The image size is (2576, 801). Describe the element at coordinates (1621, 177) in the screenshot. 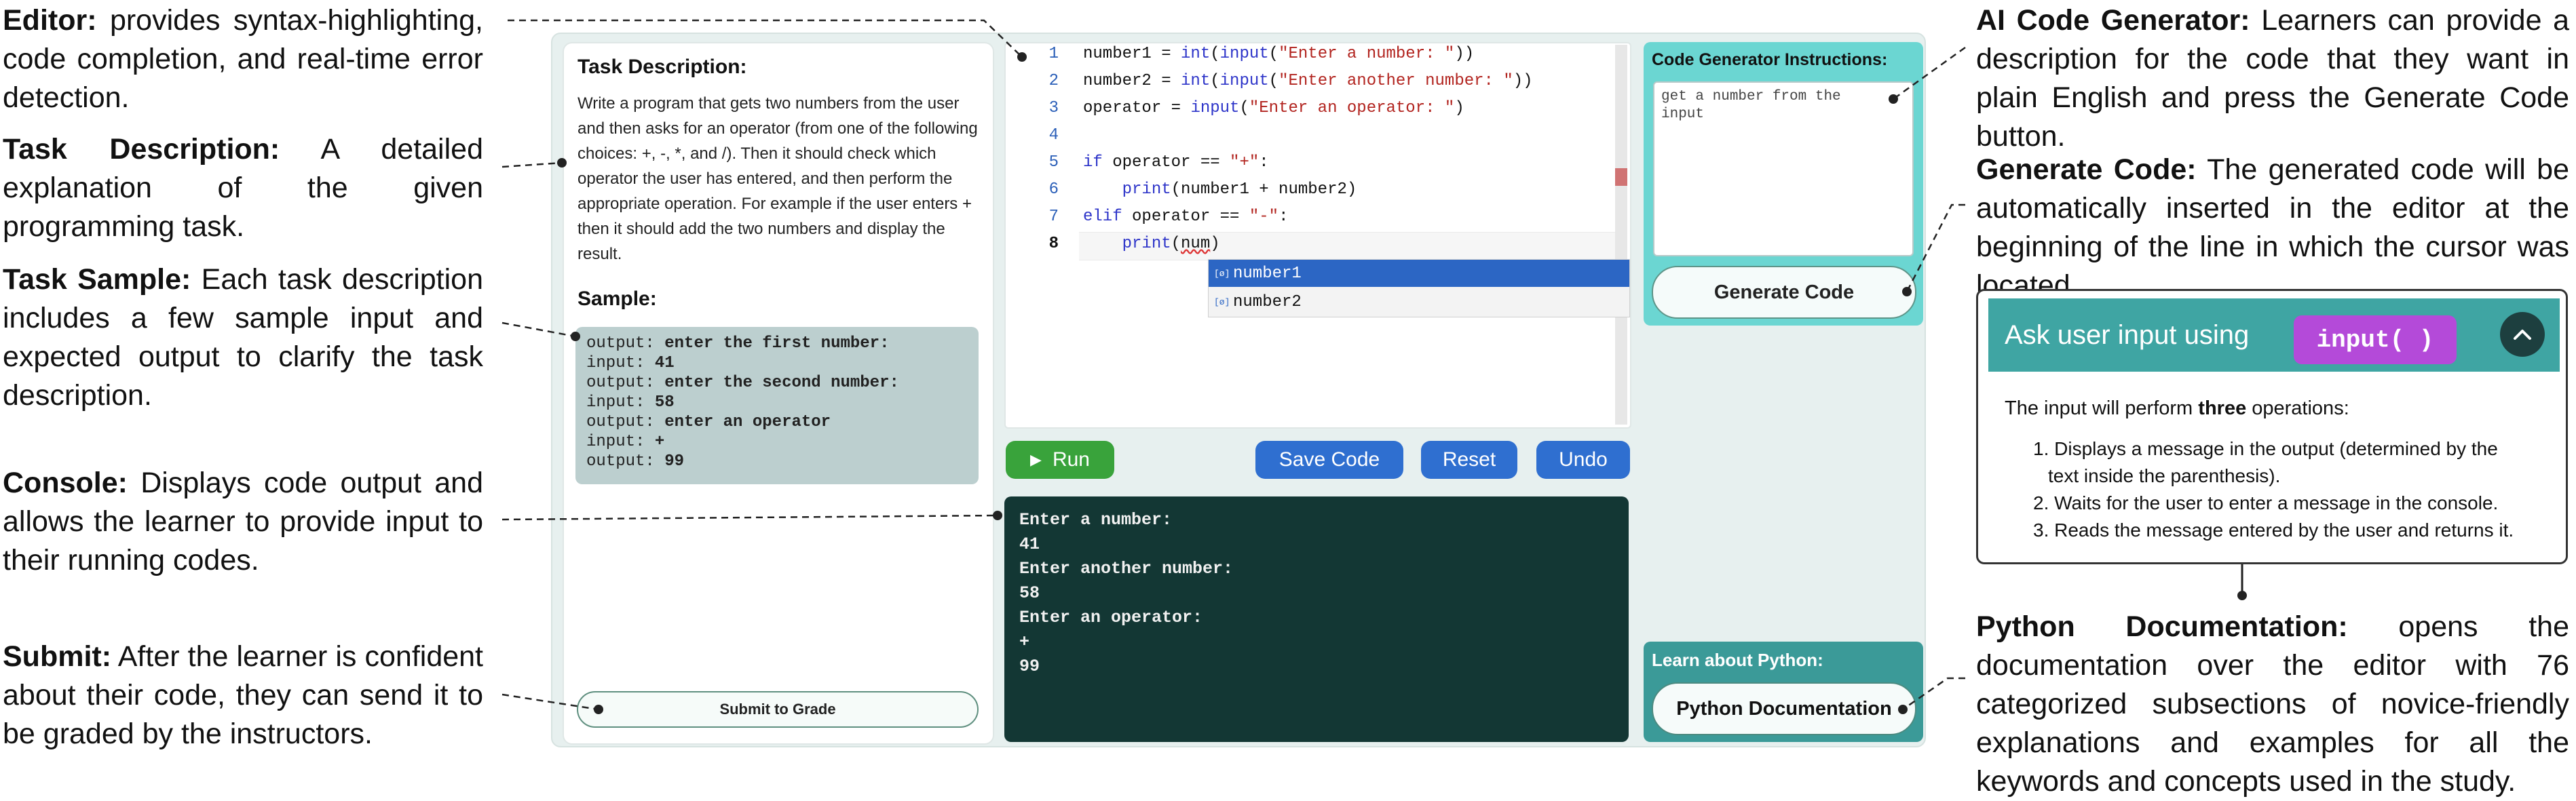

I see `error-marker` at that location.